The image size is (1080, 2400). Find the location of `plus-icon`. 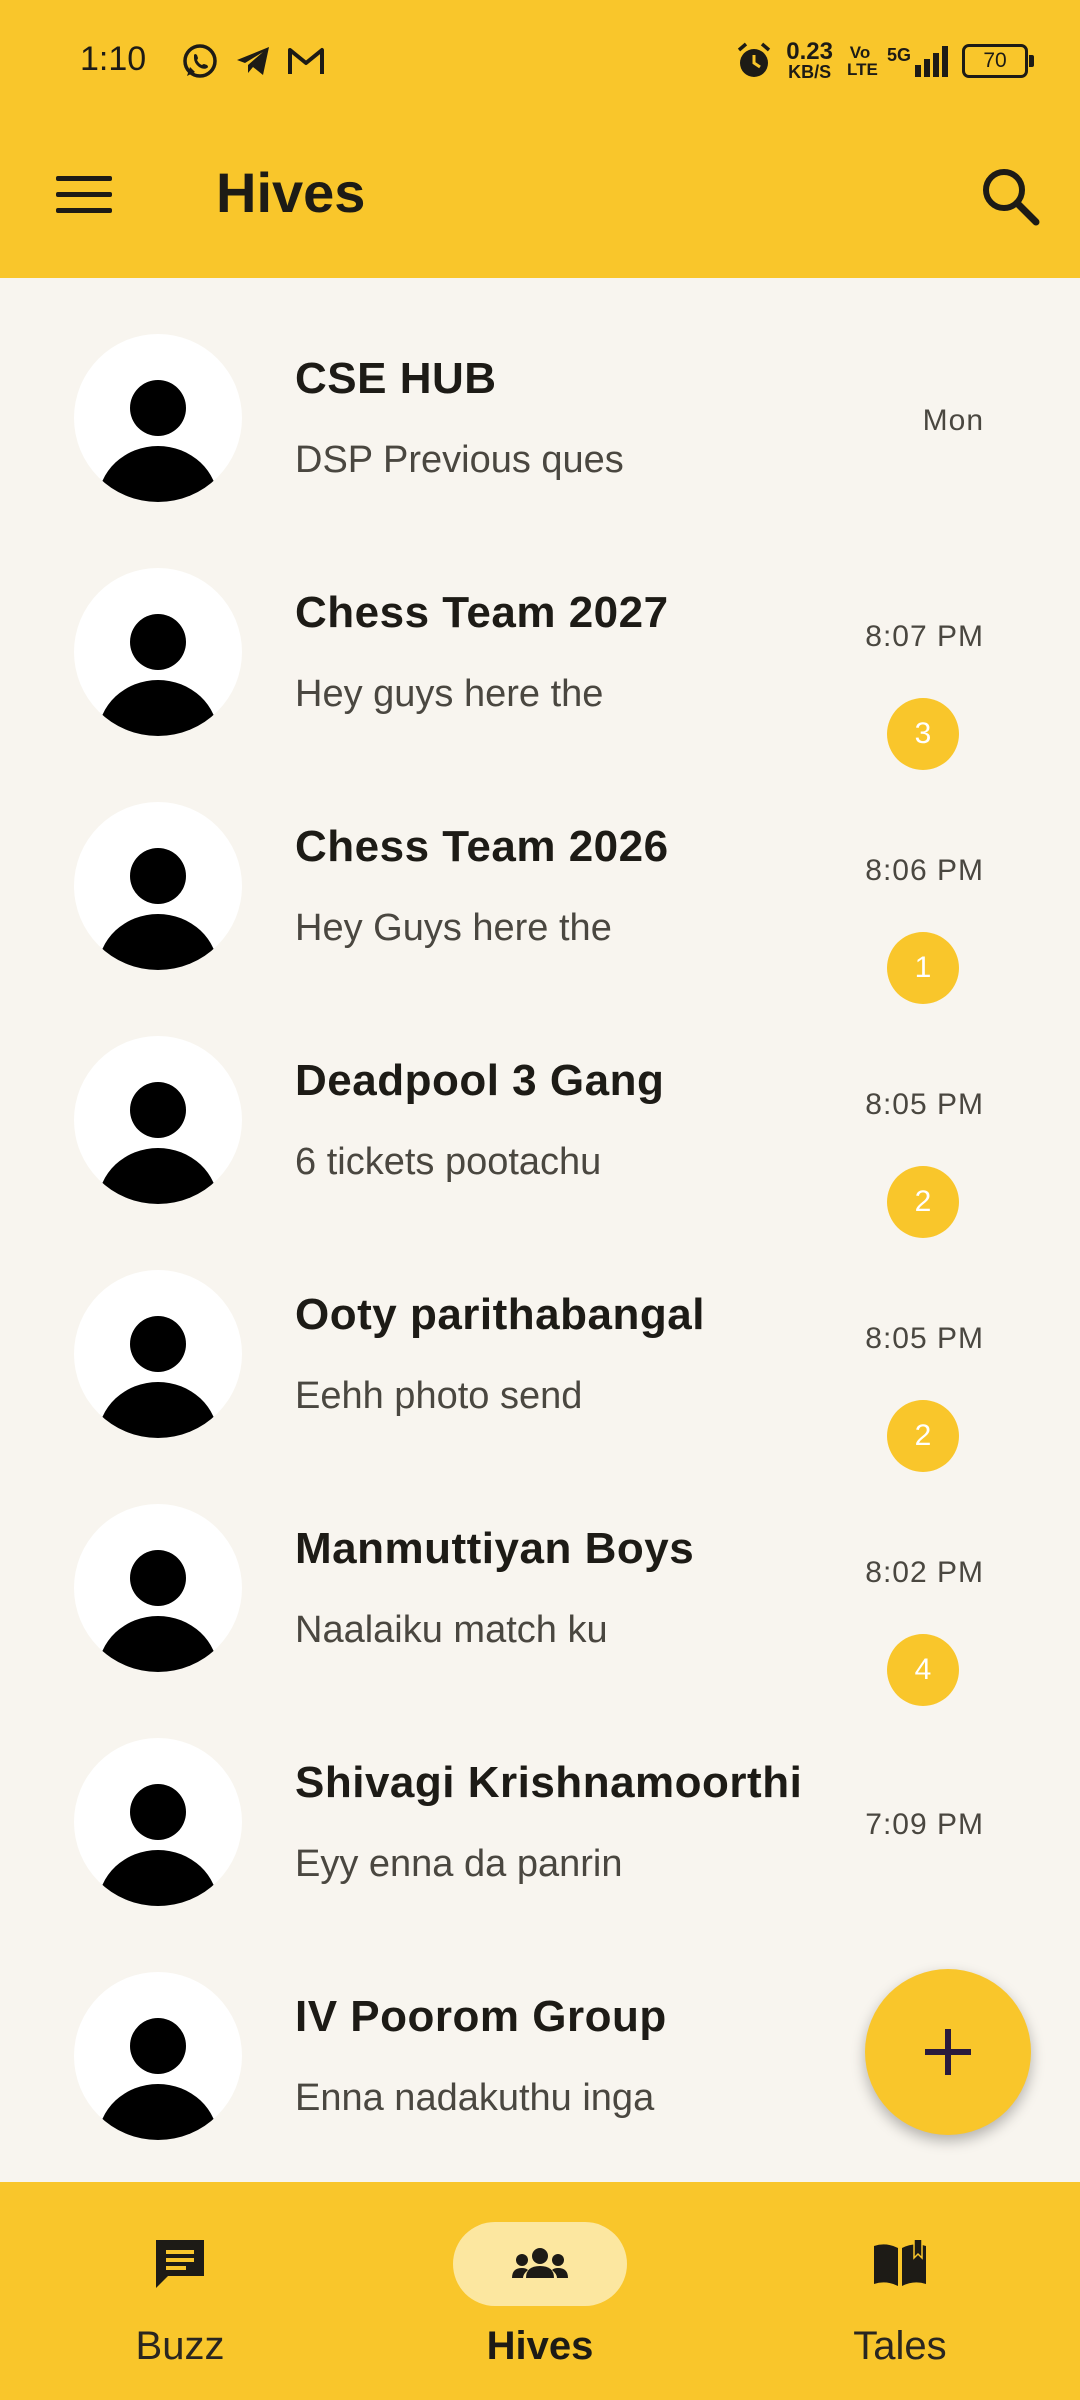

plus-icon is located at coordinates (948, 2052).